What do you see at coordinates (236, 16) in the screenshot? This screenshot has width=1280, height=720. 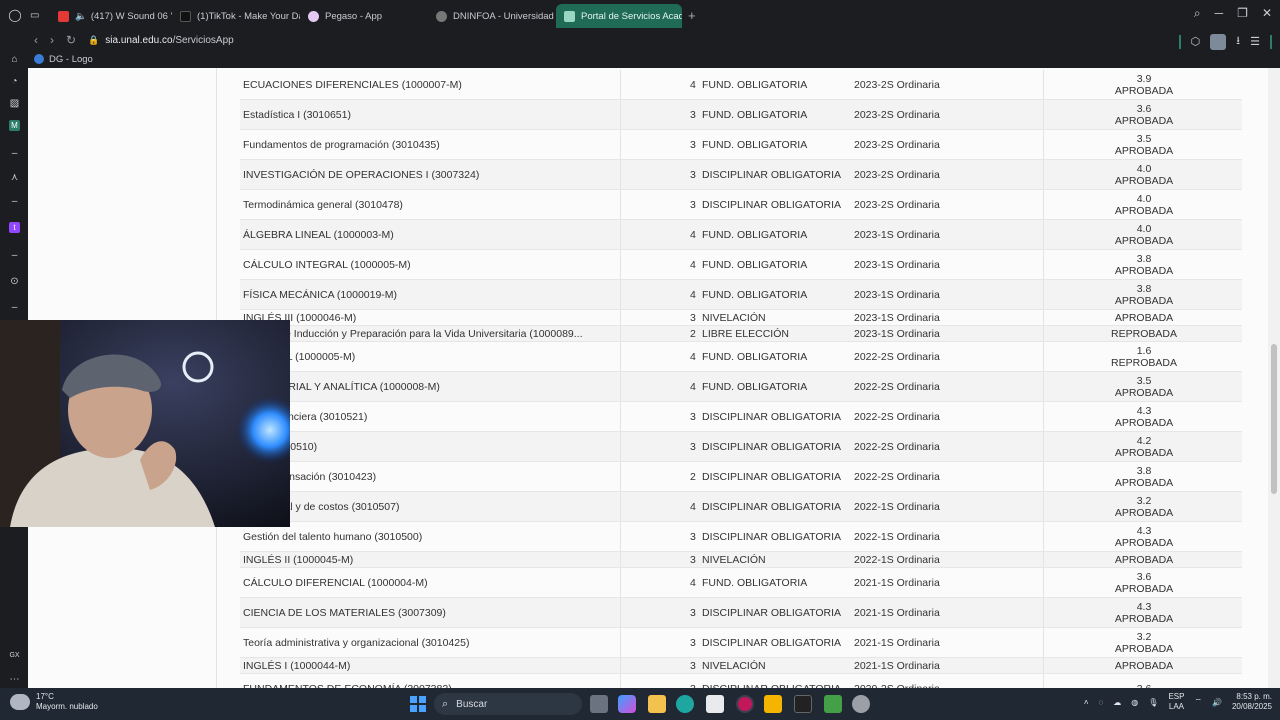 I see `tab-tiktok: (1)TikTok - Make Your Da` at bounding box center [236, 16].